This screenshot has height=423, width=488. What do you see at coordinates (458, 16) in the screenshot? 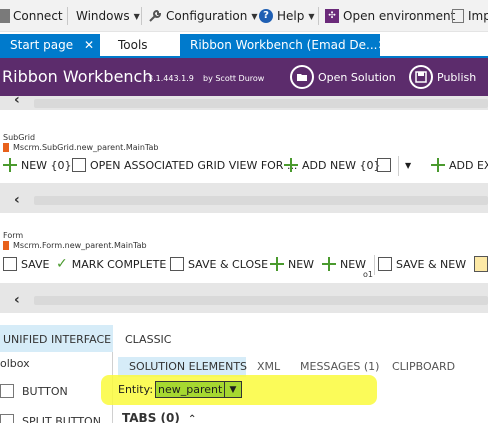
I see `import-icon` at bounding box center [458, 16].